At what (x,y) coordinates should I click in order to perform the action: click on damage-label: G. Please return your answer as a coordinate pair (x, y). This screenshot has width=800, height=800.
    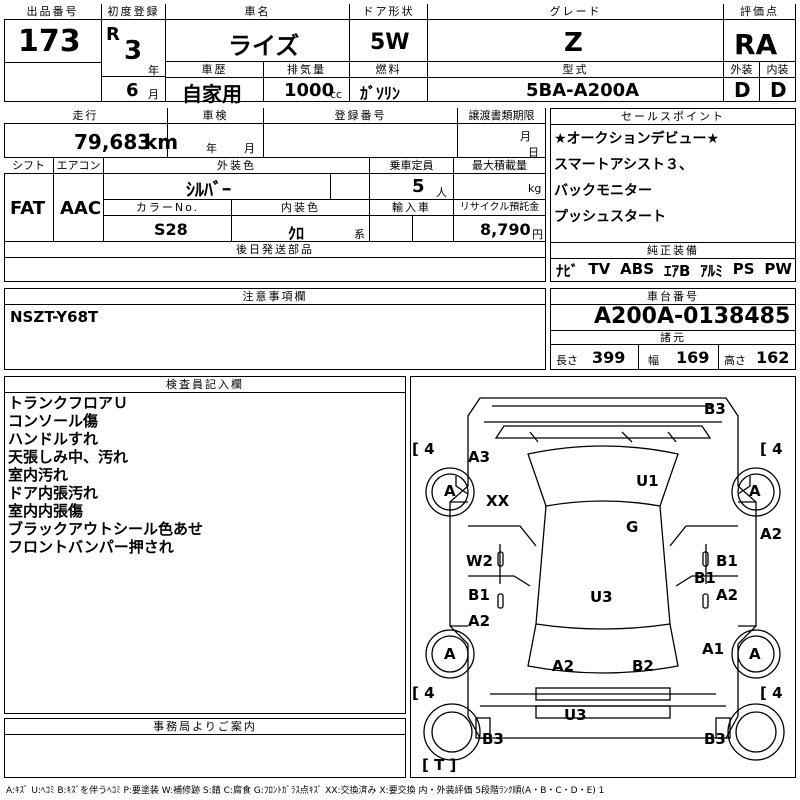
    Looking at the image, I should click on (632, 527).